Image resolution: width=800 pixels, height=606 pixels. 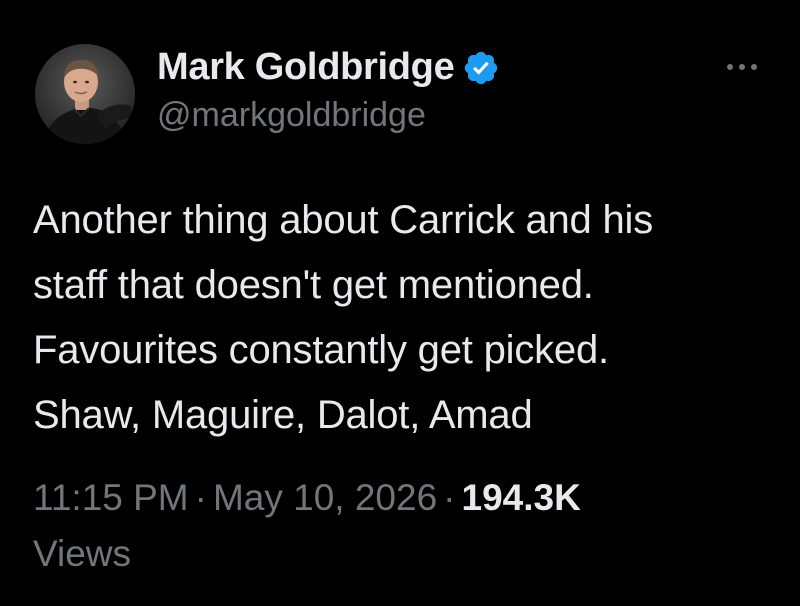 I want to click on tweet-text-line: staff that doesn't get mentioned., so click(x=313, y=285).